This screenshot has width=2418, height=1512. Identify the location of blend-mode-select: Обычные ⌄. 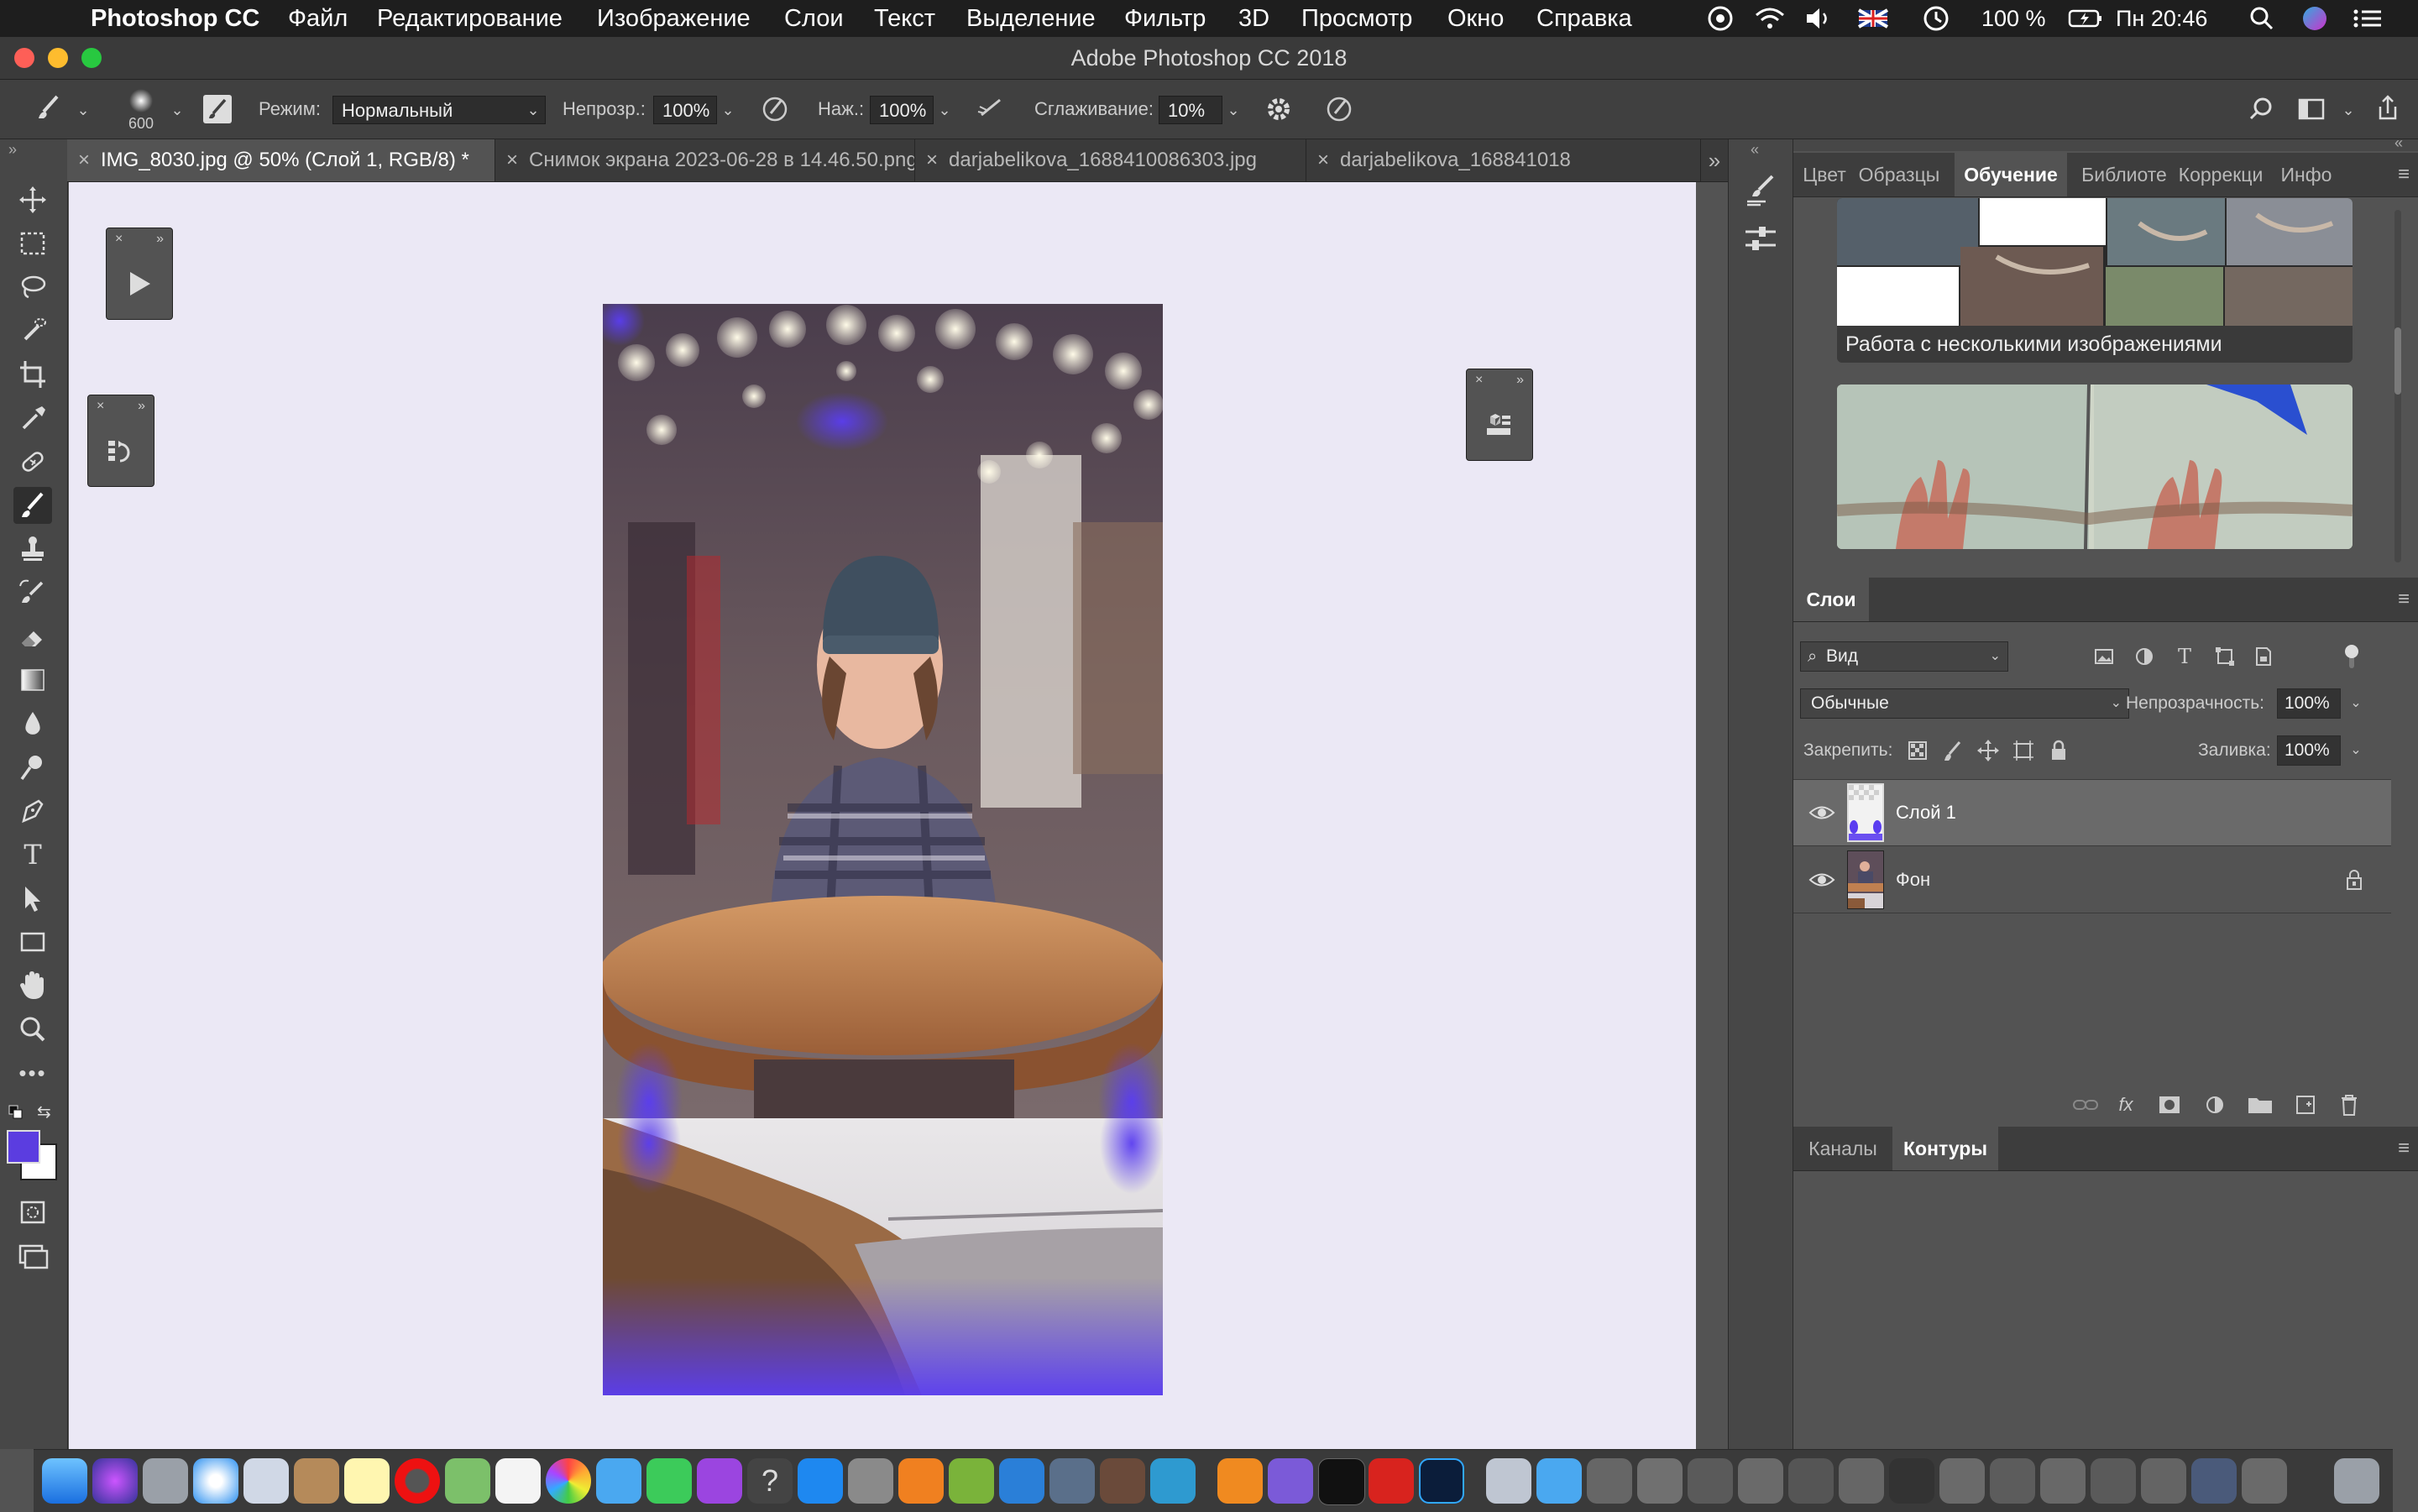
(1964, 703).